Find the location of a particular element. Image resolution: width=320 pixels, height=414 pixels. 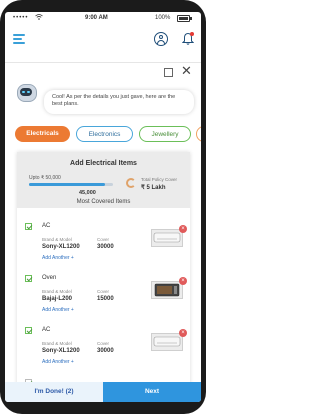

battery-icon is located at coordinates (184, 18).